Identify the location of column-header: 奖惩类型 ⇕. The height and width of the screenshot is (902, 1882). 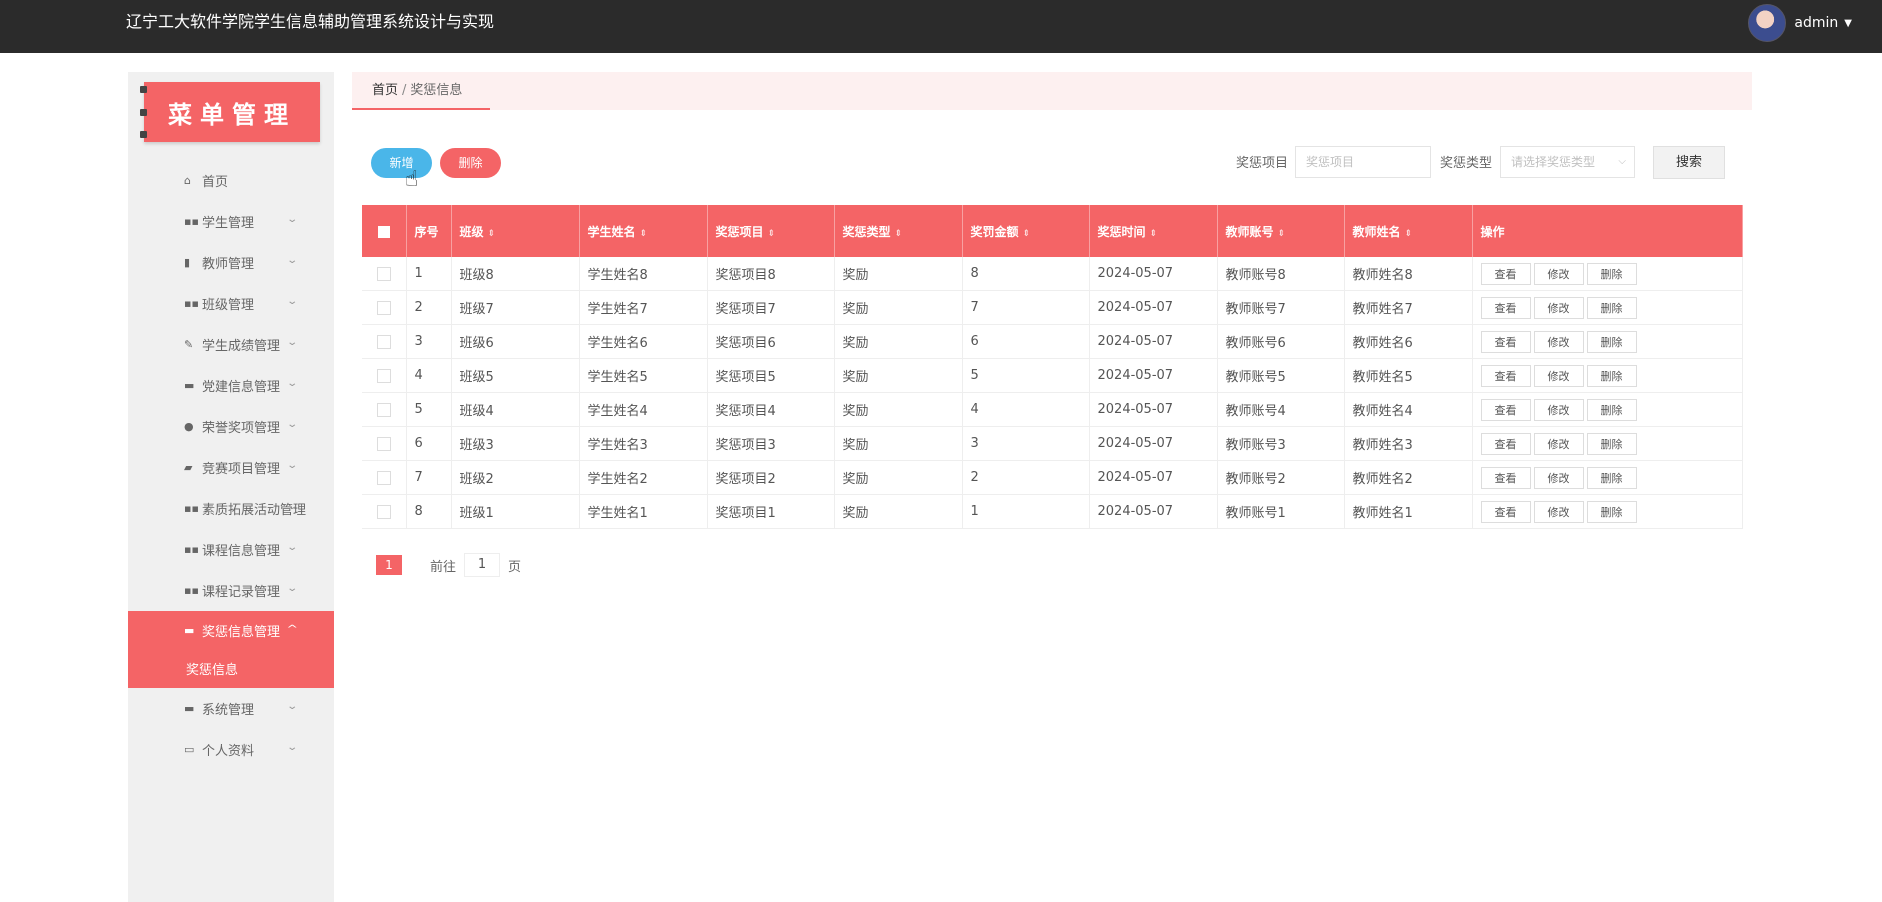
(898, 231).